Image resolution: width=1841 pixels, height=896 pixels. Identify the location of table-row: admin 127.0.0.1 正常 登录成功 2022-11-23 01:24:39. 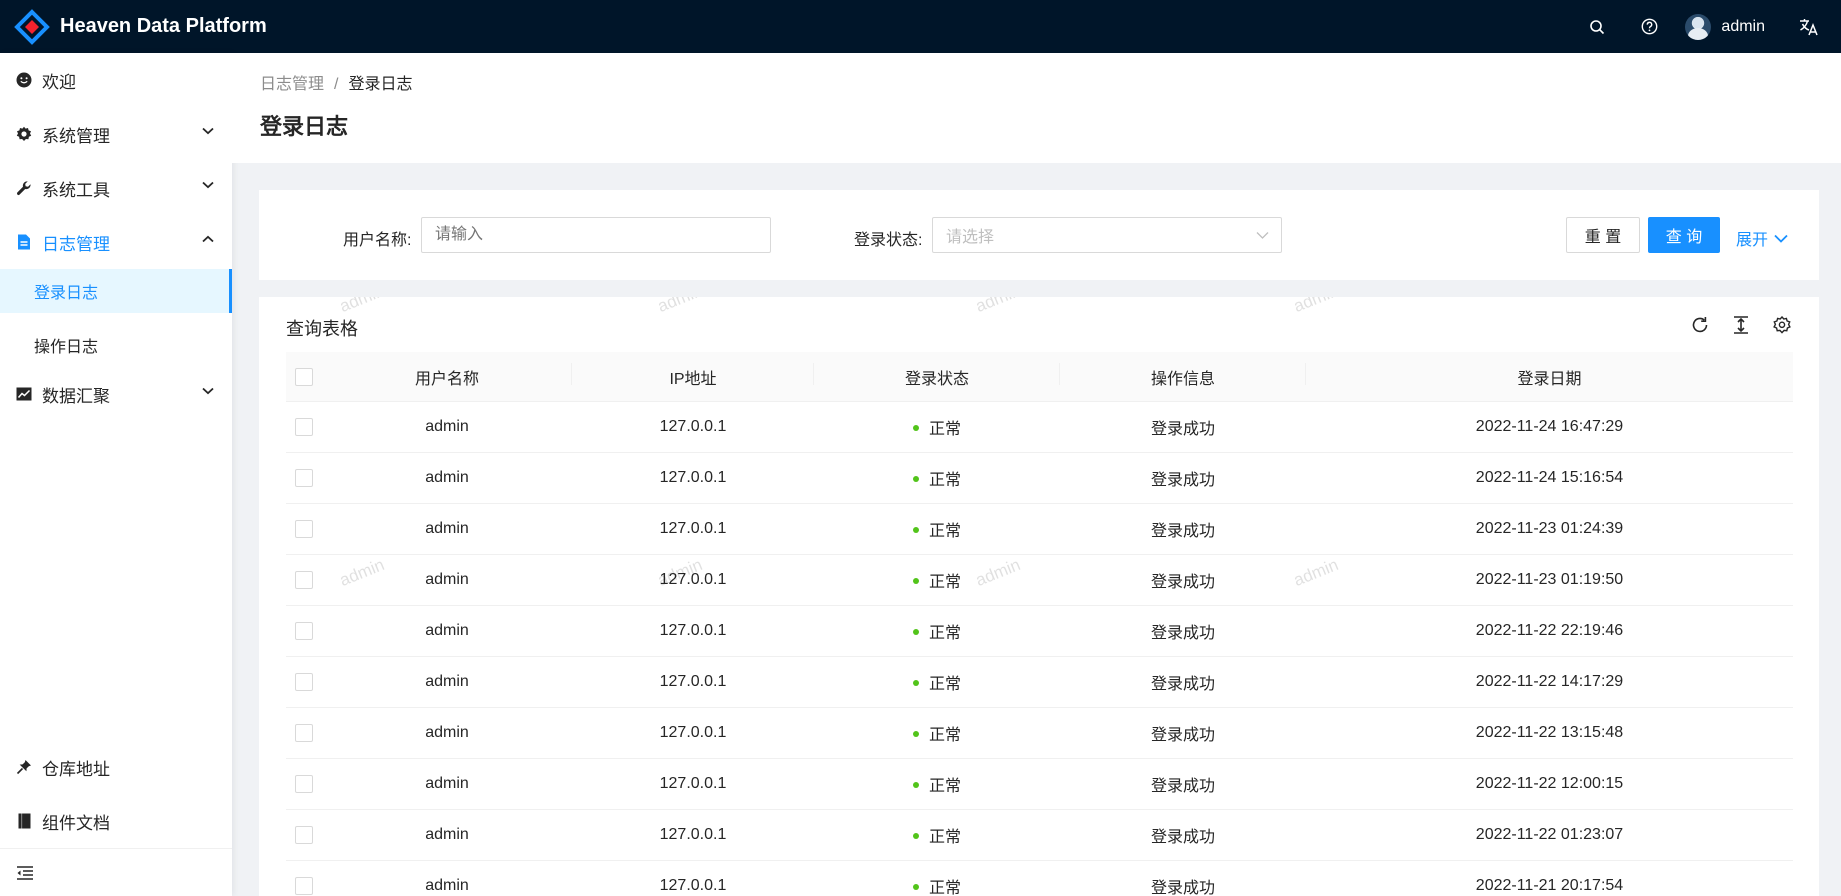
(1039, 529).